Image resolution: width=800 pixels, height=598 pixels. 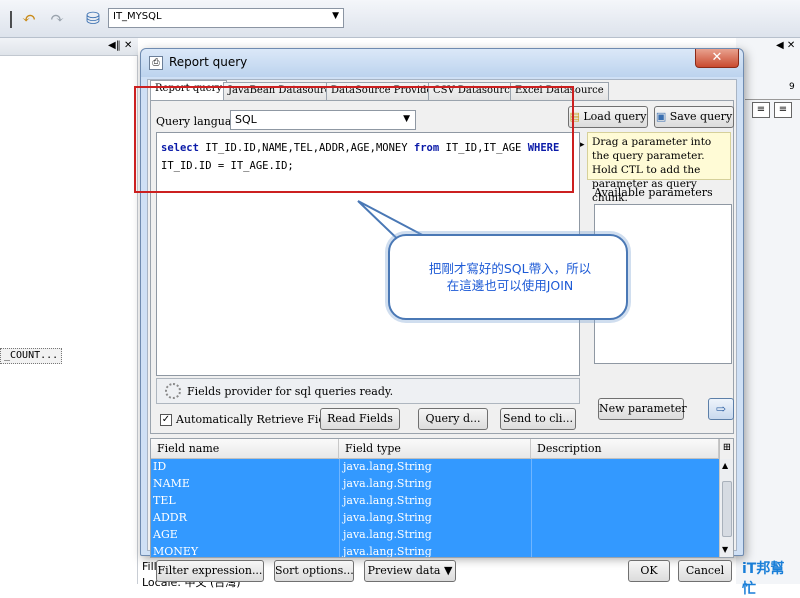 I want to click on field-name-cell: MONEY, so click(x=176, y=551).